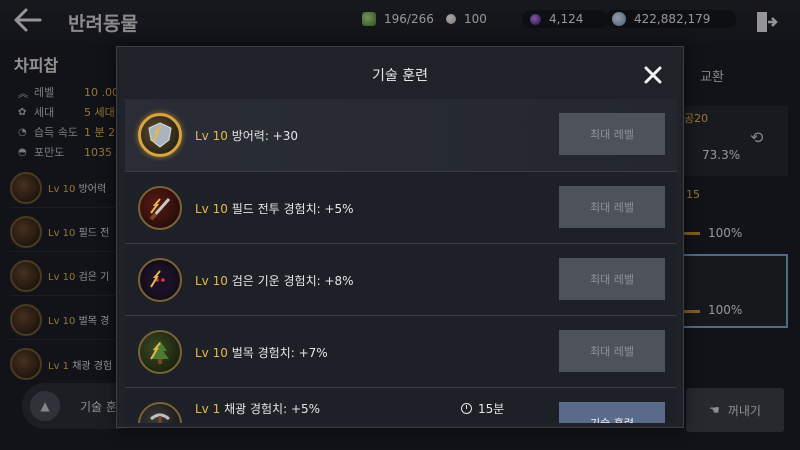 This screenshot has width=800, height=450. I want to click on skill-row-text: Lv 10 벌목 경험치: +7%, so click(261, 353).